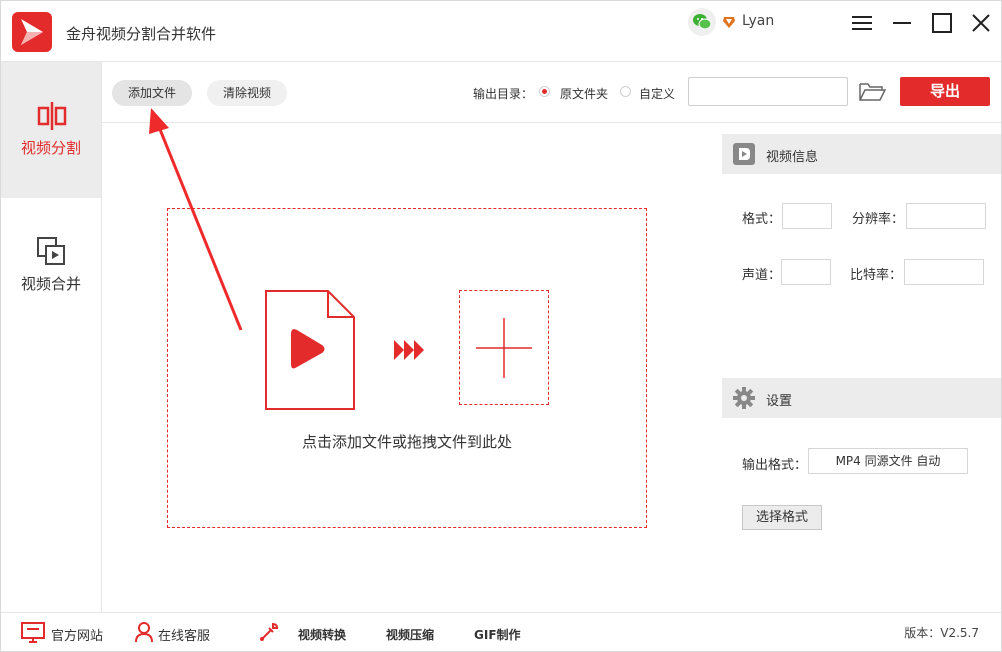 This screenshot has width=1002, height=652. I want to click on radio-source-folder, so click(544, 91).